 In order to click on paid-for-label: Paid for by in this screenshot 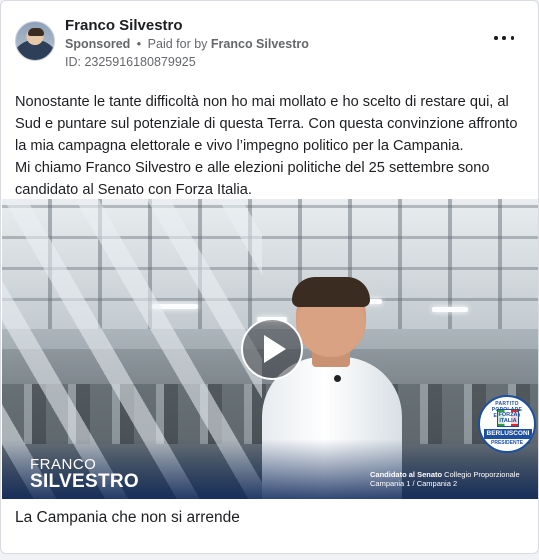, I will do `click(177, 44)`.